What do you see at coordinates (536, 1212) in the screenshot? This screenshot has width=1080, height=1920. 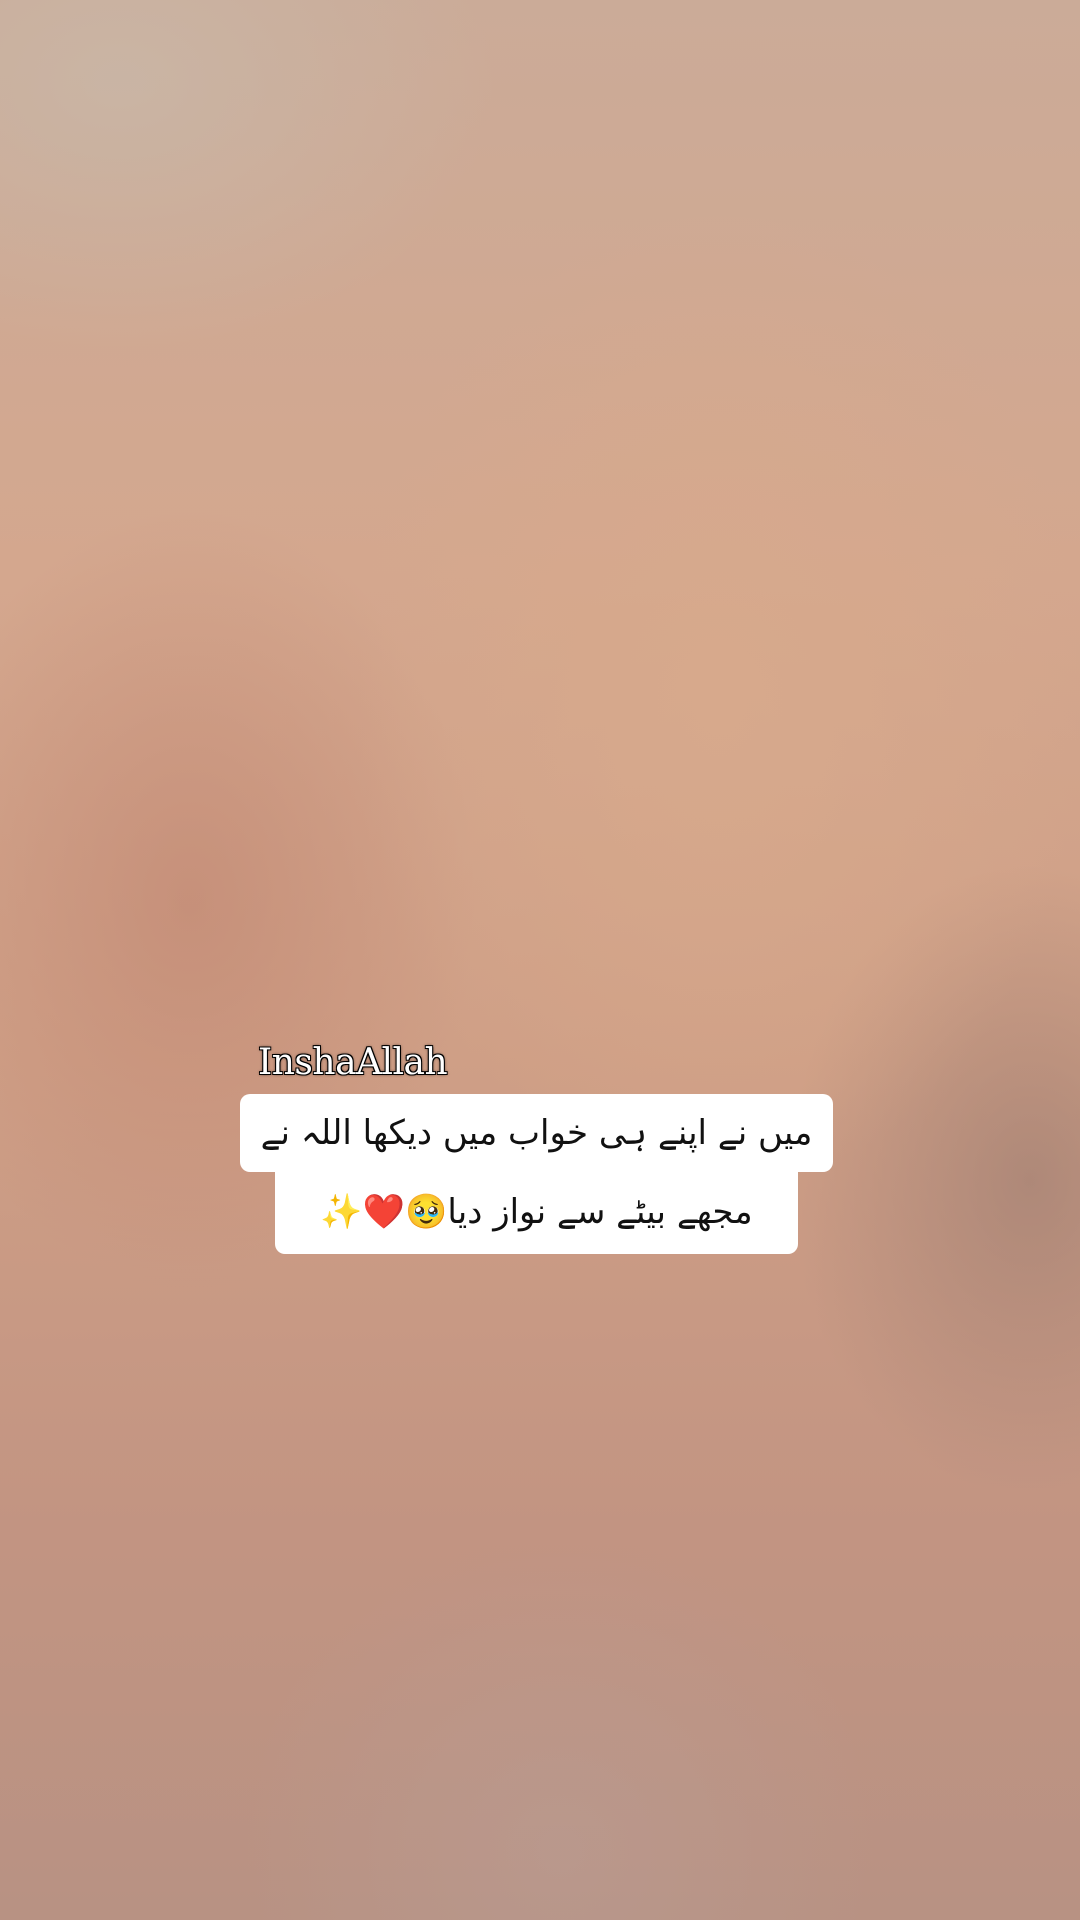 I see `caption-line-2: مجھے بیٹے سے نواز دیا🥹❤️✨` at bounding box center [536, 1212].